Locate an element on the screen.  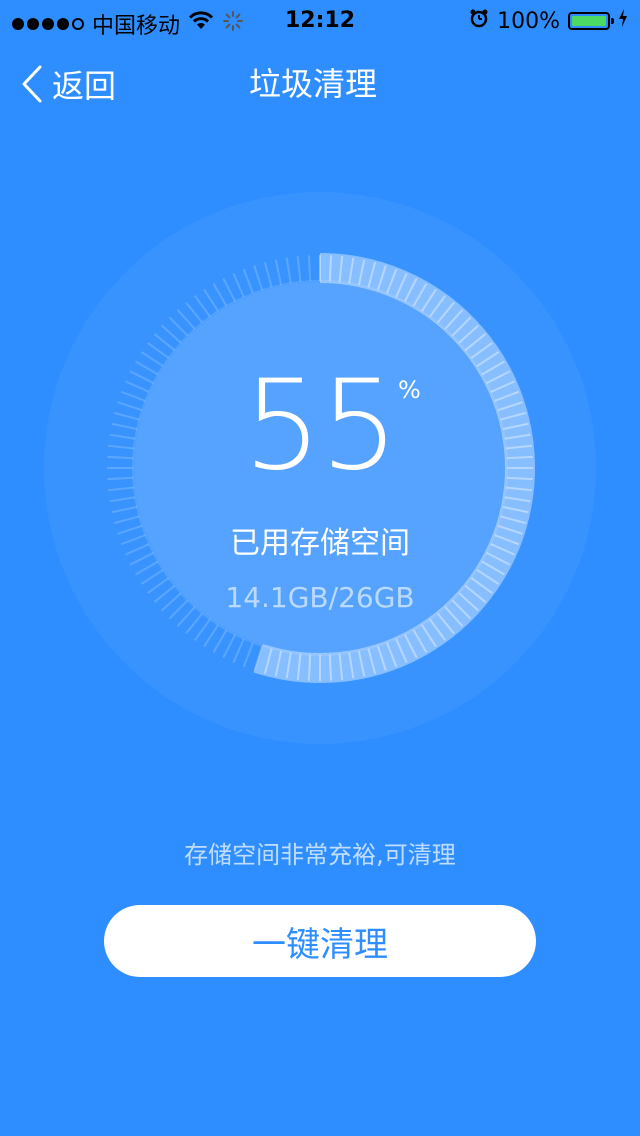
one-click-clean-button: 一键清理 is located at coordinates (320, 941).